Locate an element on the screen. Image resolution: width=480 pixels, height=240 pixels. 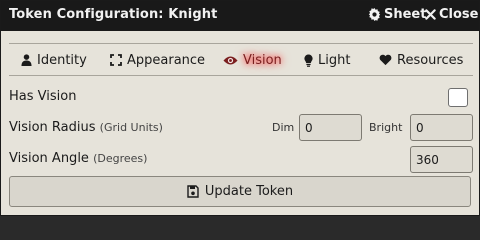
tab-vision: Vision is located at coordinates (252, 60).